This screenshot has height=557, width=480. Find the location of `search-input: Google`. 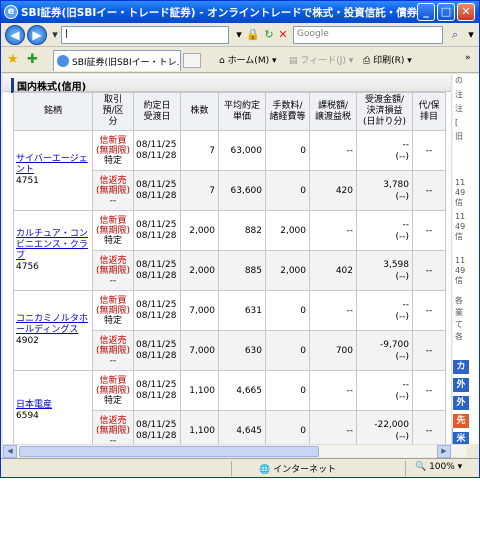

search-input: Google is located at coordinates (368, 35).